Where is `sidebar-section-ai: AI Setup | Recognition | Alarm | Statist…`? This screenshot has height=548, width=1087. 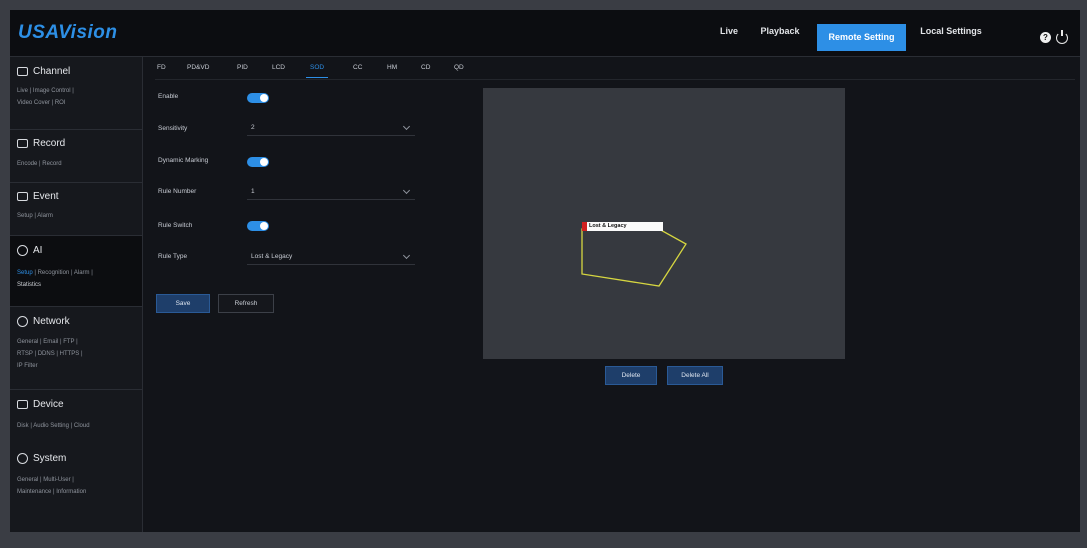
sidebar-section-ai: AI Setup | Recognition | Alarm | Statist… is located at coordinates (76, 271).